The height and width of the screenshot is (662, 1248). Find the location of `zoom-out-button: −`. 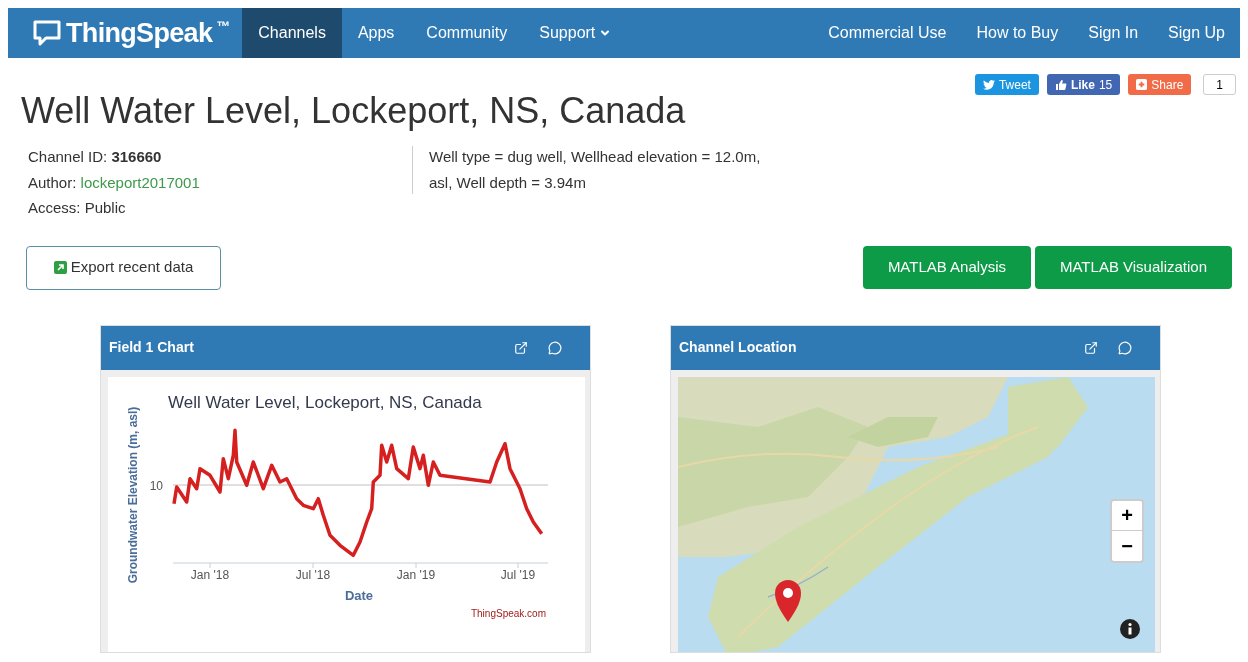

zoom-out-button: − is located at coordinates (1127, 545).